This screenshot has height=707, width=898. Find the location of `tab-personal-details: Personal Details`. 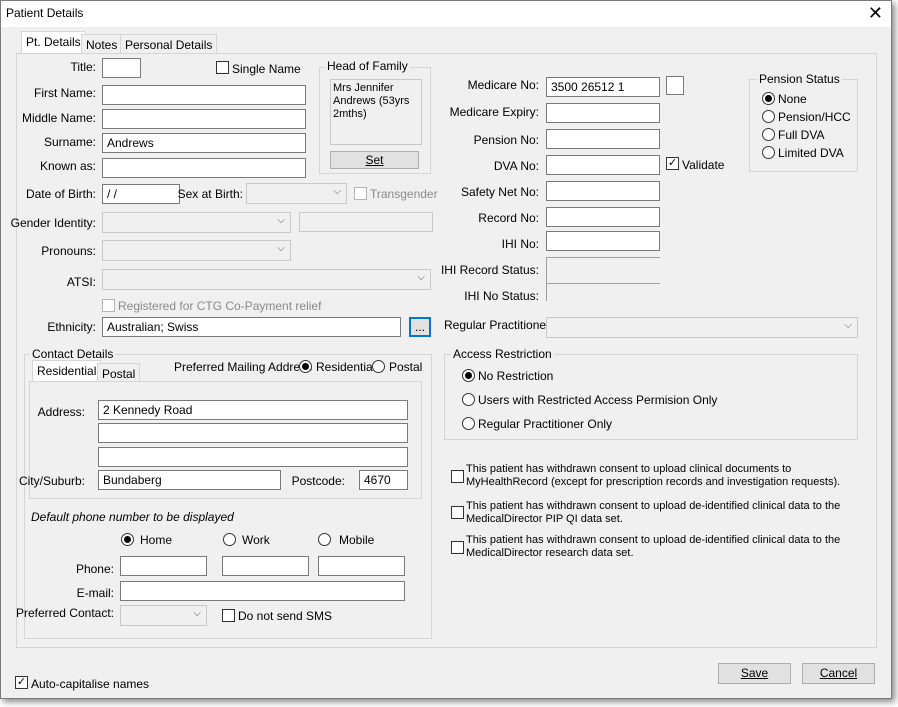

tab-personal-details: Personal Details is located at coordinates (169, 44).